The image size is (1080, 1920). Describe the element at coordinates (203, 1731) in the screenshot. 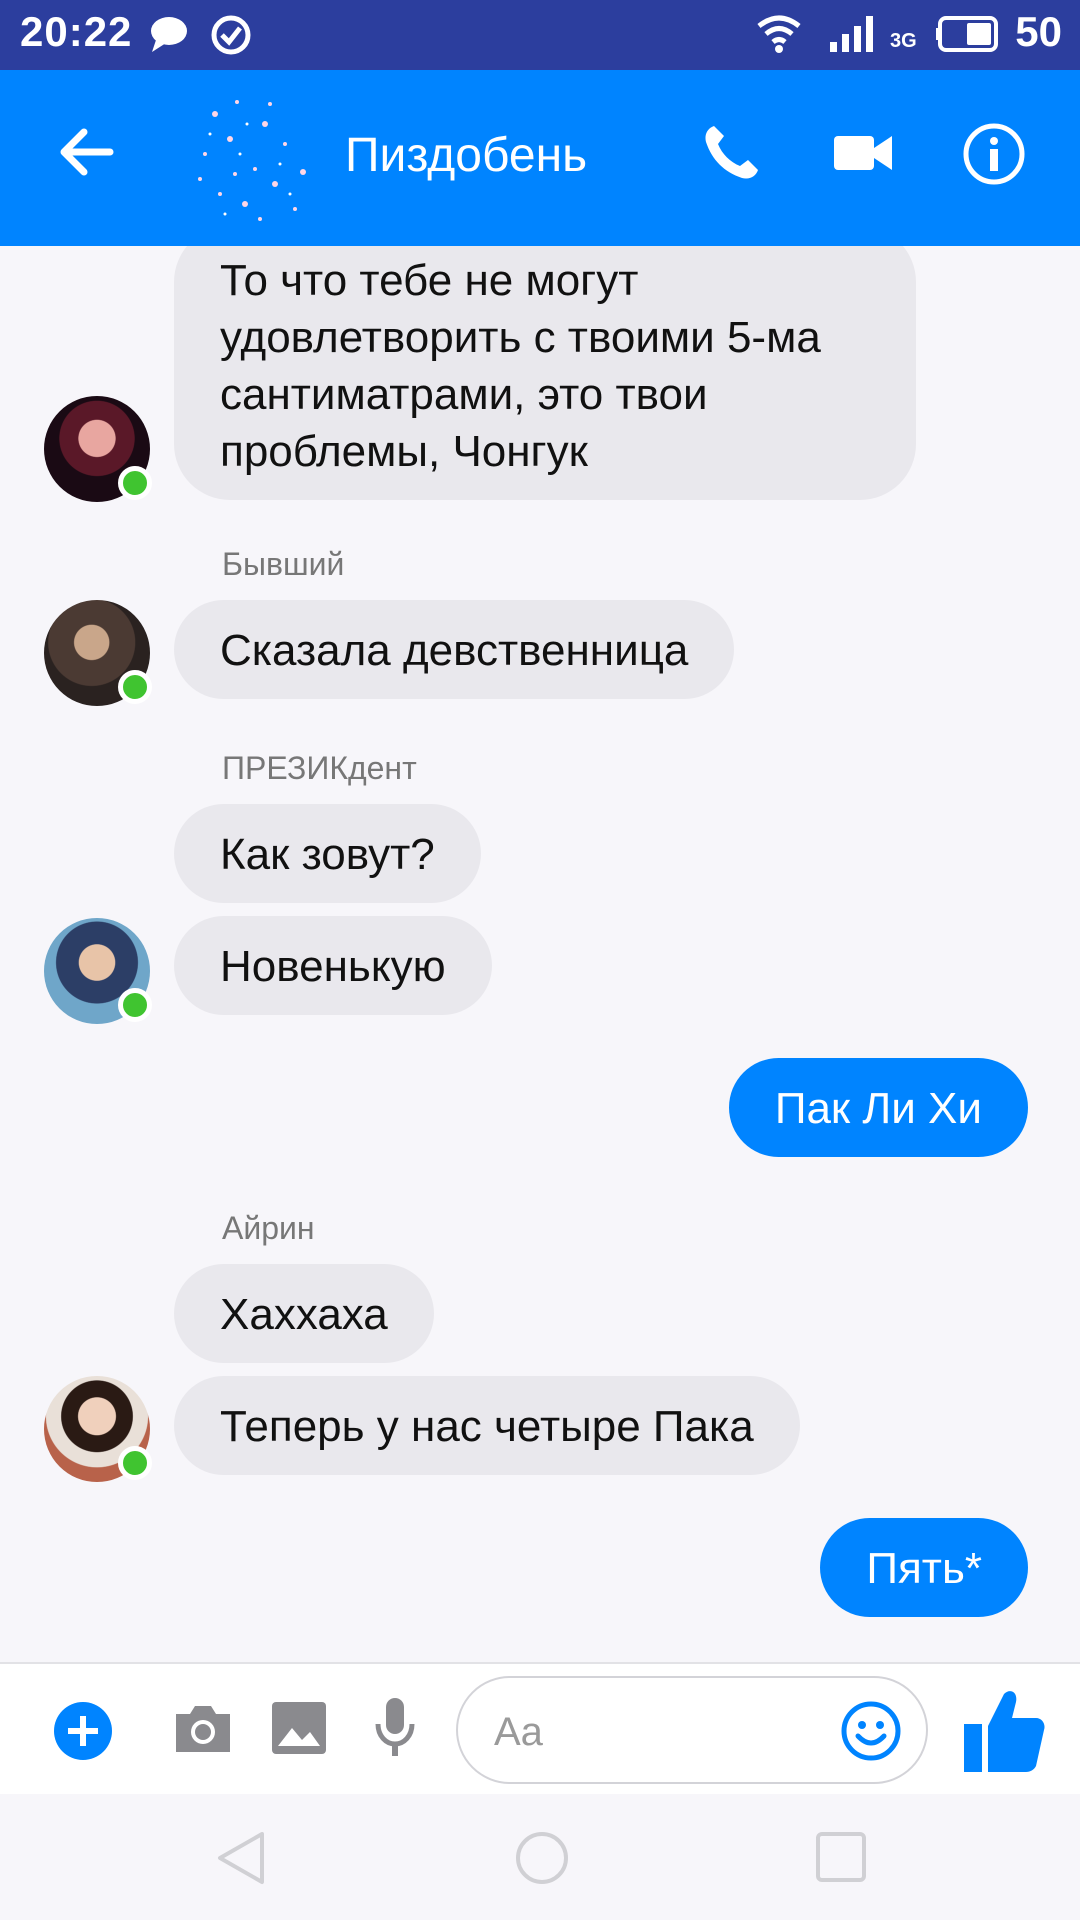

I see `camera-icon` at that location.